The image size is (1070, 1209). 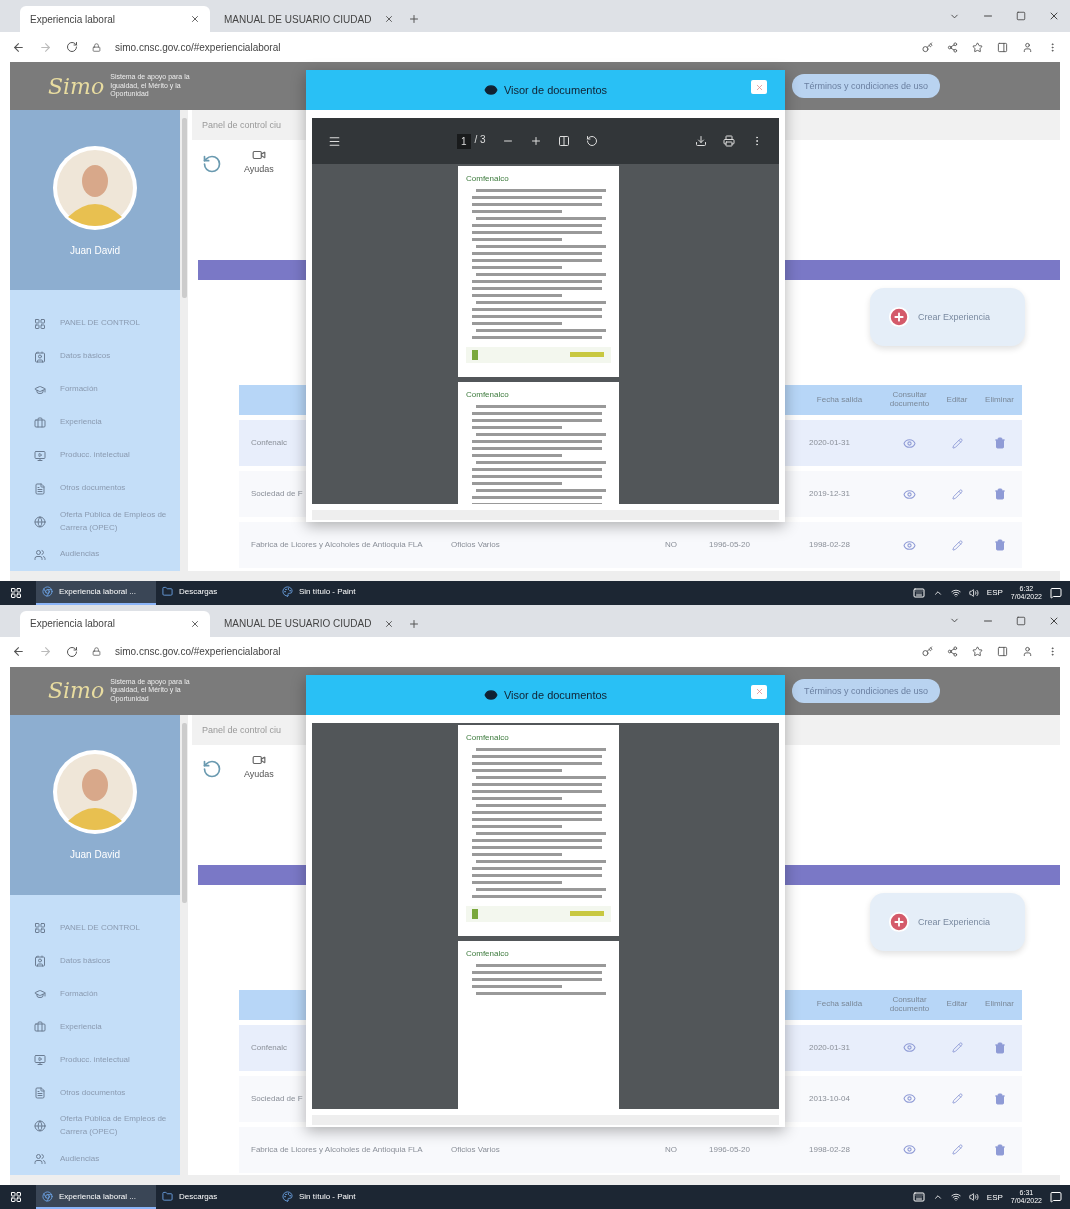 What do you see at coordinates (334, 141) in the screenshot?
I see `menu-icon` at bounding box center [334, 141].